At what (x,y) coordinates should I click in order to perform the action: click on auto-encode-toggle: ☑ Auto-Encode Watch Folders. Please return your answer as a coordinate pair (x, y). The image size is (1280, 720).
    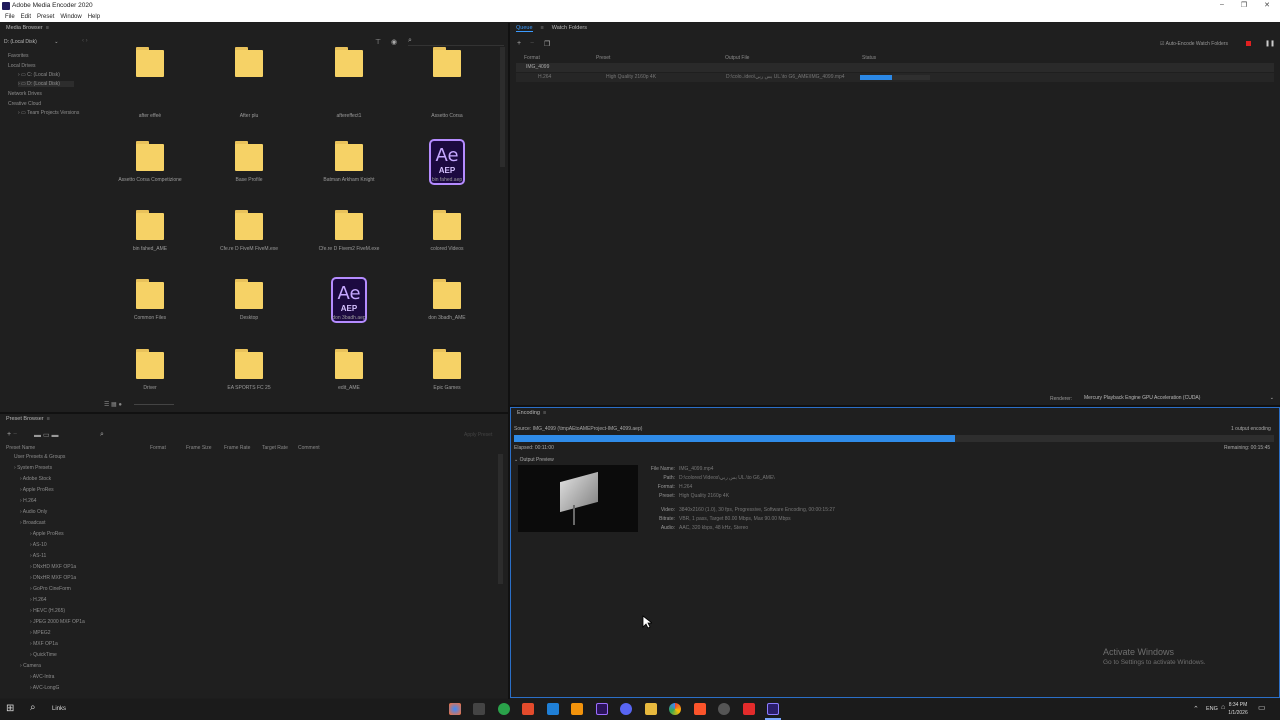
    Looking at the image, I should click on (1194, 44).